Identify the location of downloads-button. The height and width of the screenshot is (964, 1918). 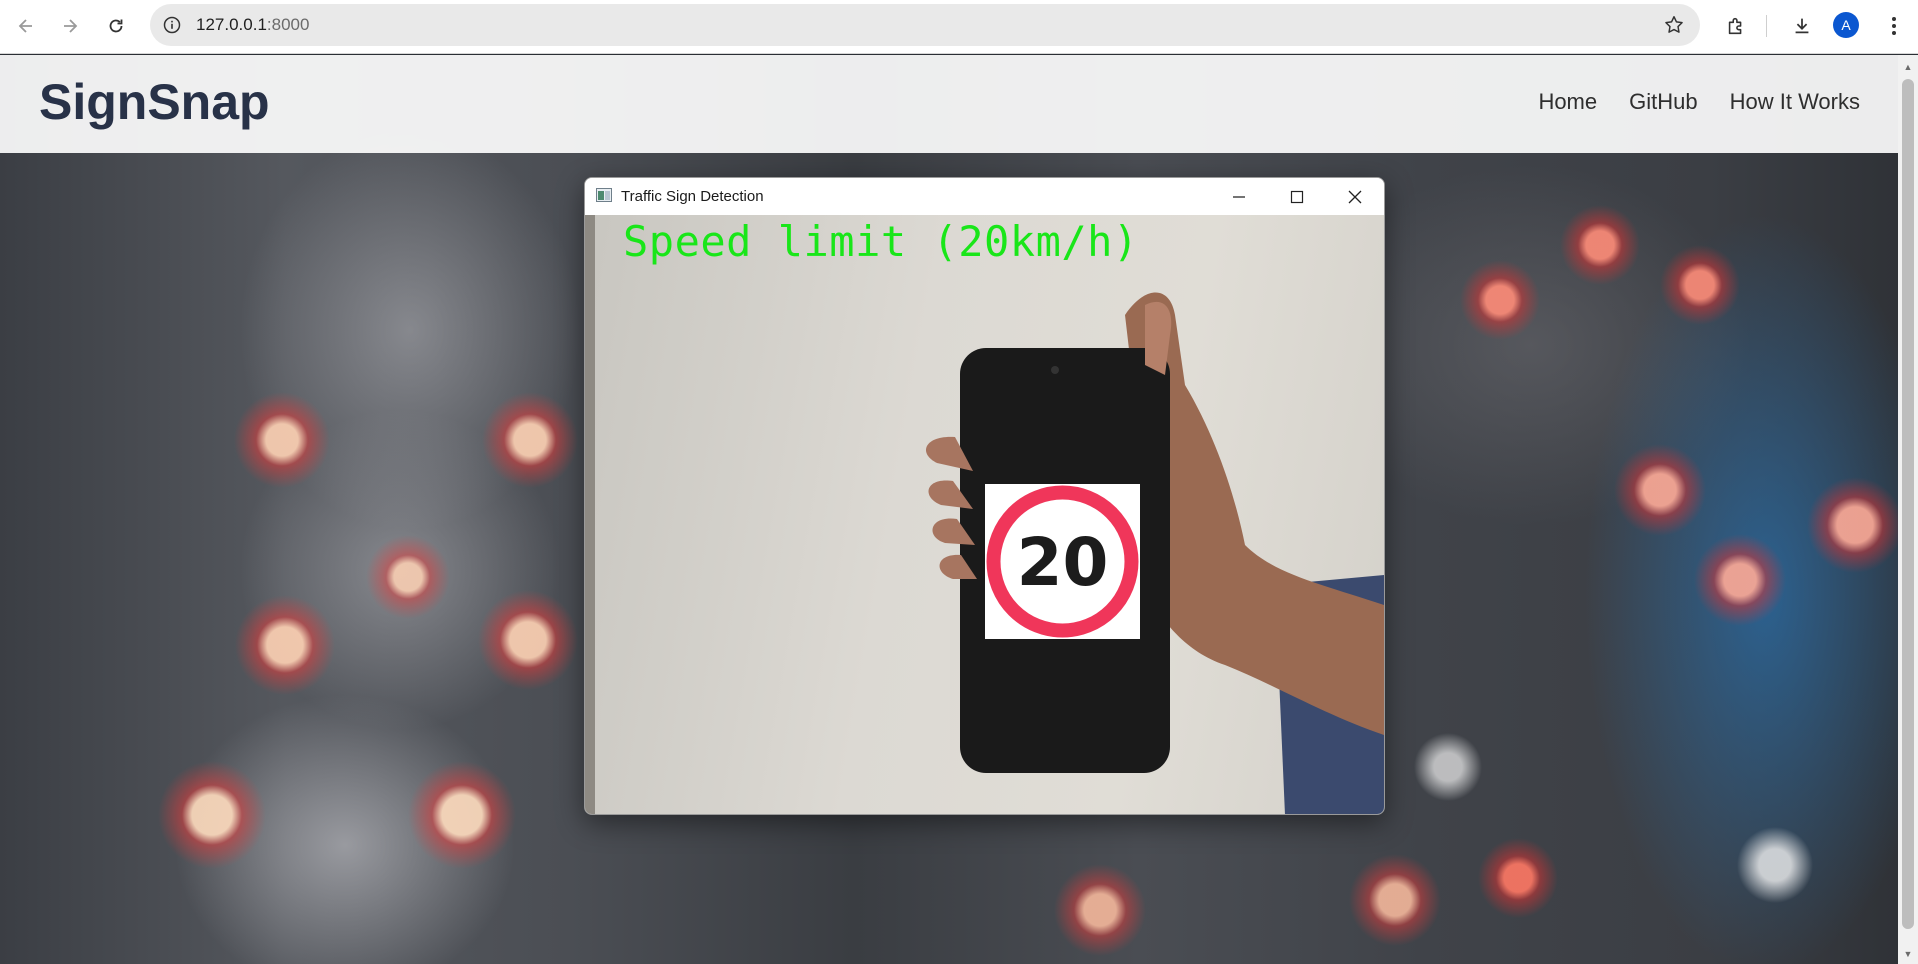
(1802, 26).